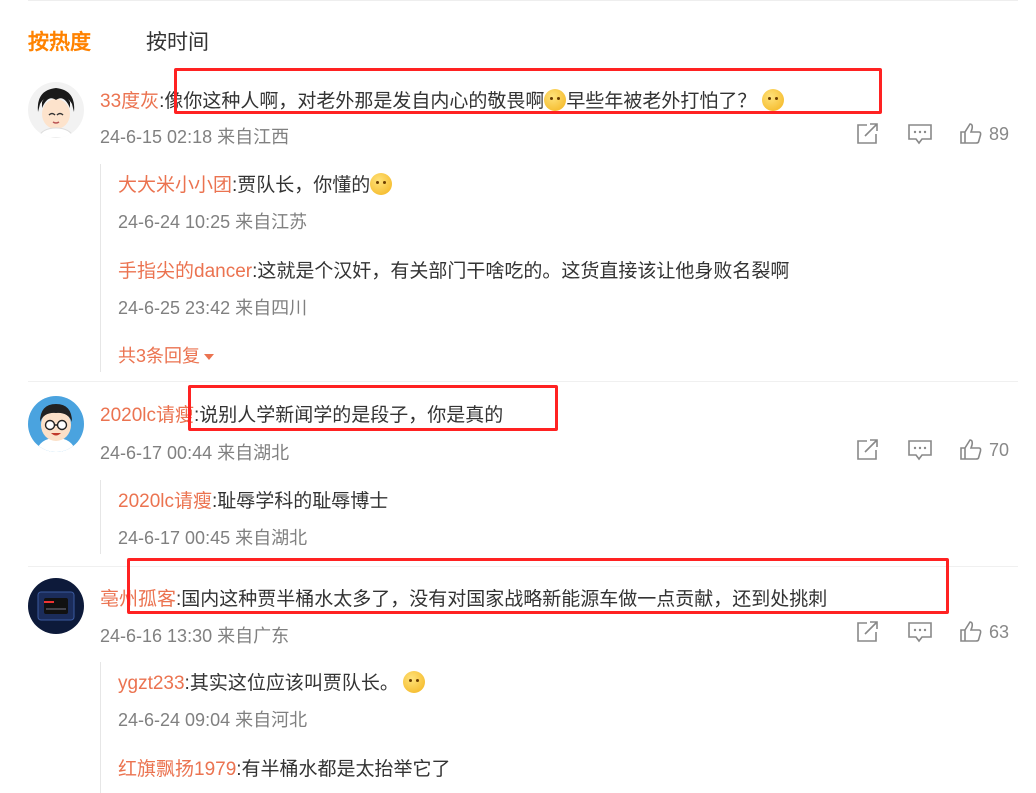  Describe the element at coordinates (521, 271) in the screenshot. I see `reply-body: :这就是个汉奸，有关部门干啥吃的。这货直接该让他身败名裂啊` at that location.